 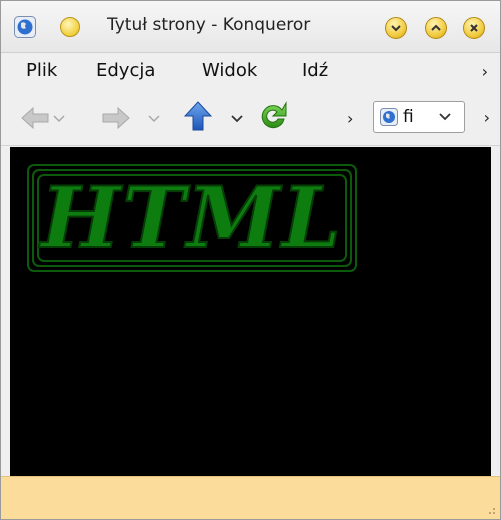 I want to click on toolbar-overflow-button: ›, so click(x=487, y=117).